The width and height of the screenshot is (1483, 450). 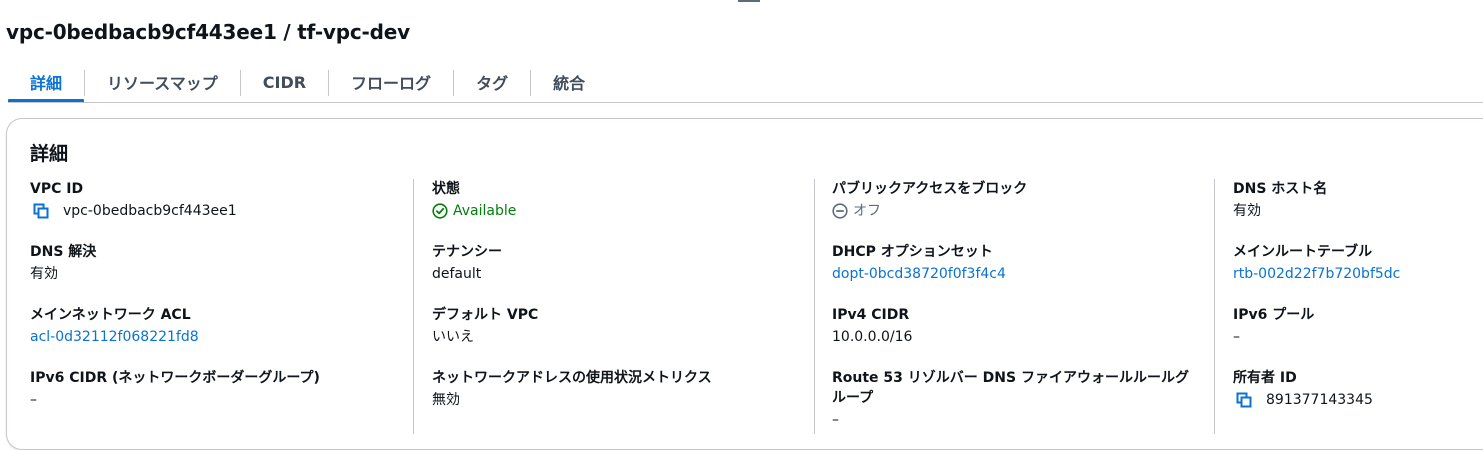 I want to click on field-label: 所有者 ID, so click(x=1265, y=378).